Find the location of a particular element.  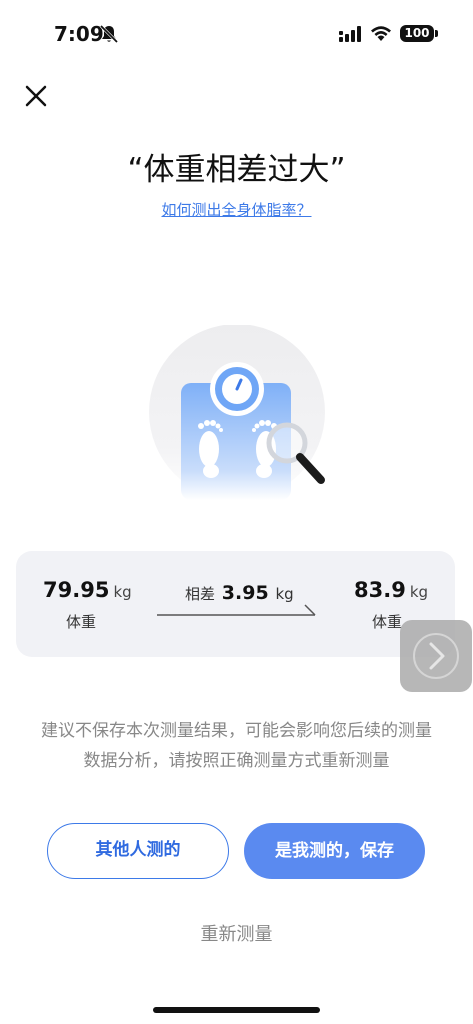

current-weight-label: 体重 is located at coordinates (387, 622).